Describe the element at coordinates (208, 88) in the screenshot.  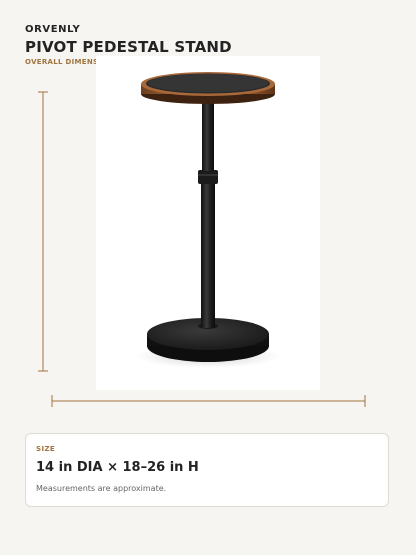
I see `stand-tabletop` at that location.